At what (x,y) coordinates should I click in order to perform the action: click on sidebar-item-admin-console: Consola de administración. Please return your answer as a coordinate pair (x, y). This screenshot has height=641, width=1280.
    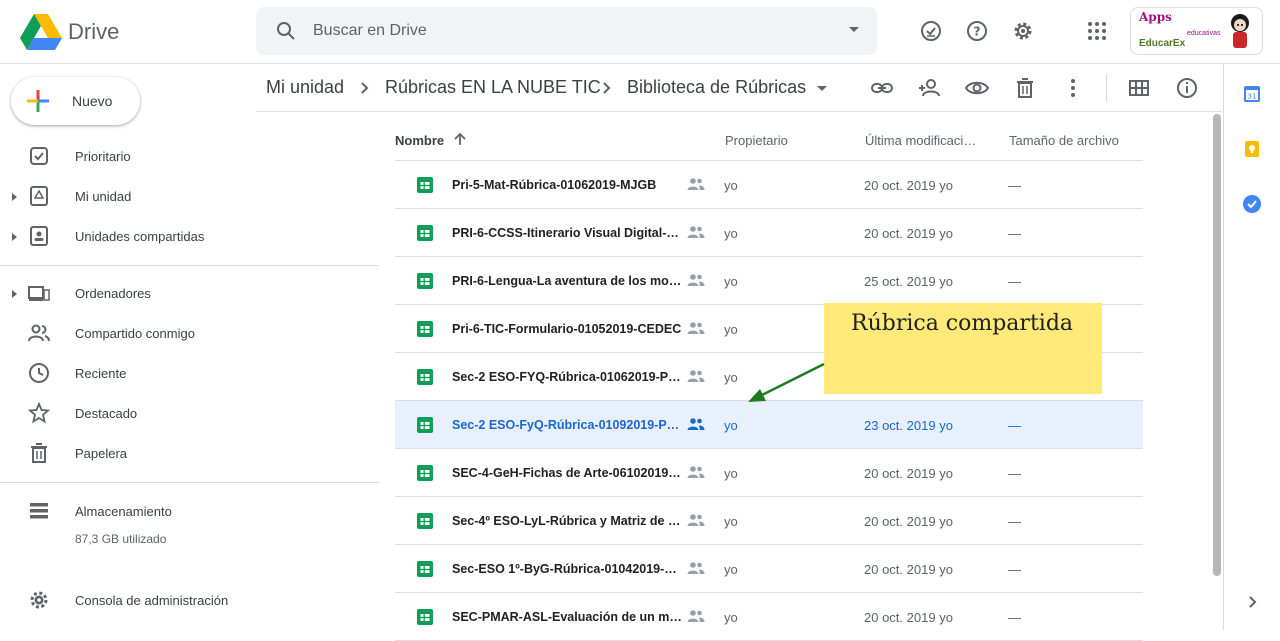
    Looking at the image, I should click on (128, 601).